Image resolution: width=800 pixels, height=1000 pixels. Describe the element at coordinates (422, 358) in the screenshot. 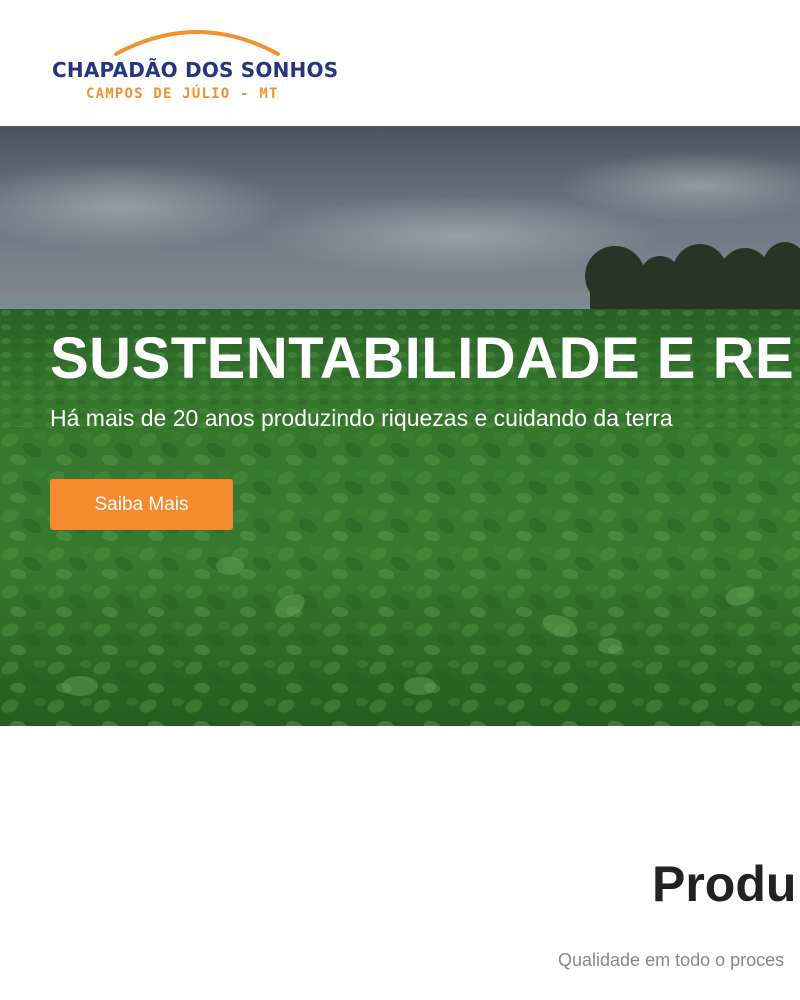

I see `hero-title: SUSTENTABILIDADE E RE` at that location.